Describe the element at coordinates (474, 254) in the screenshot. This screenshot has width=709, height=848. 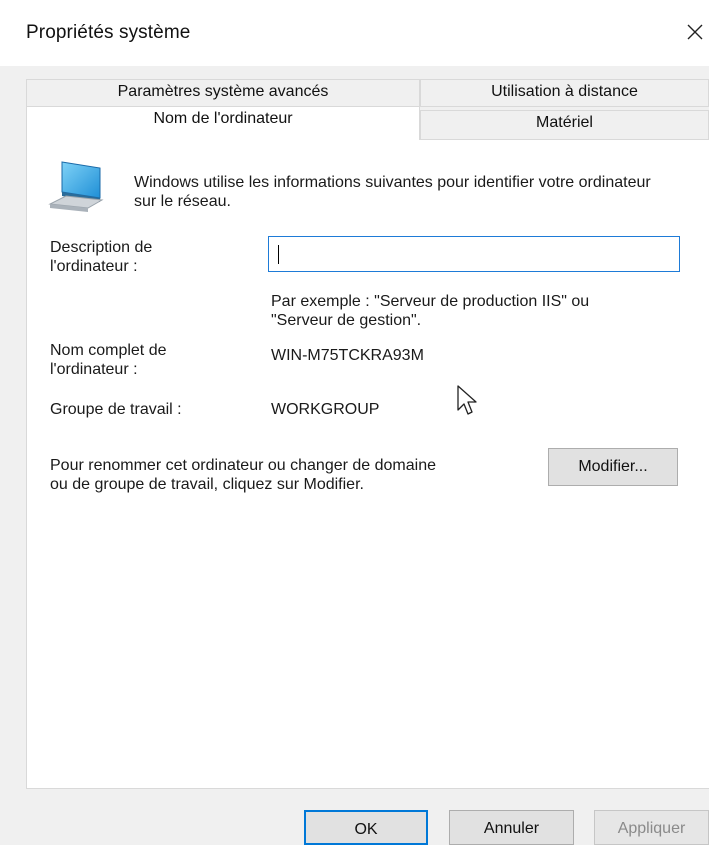
I see `computer-description-input` at that location.